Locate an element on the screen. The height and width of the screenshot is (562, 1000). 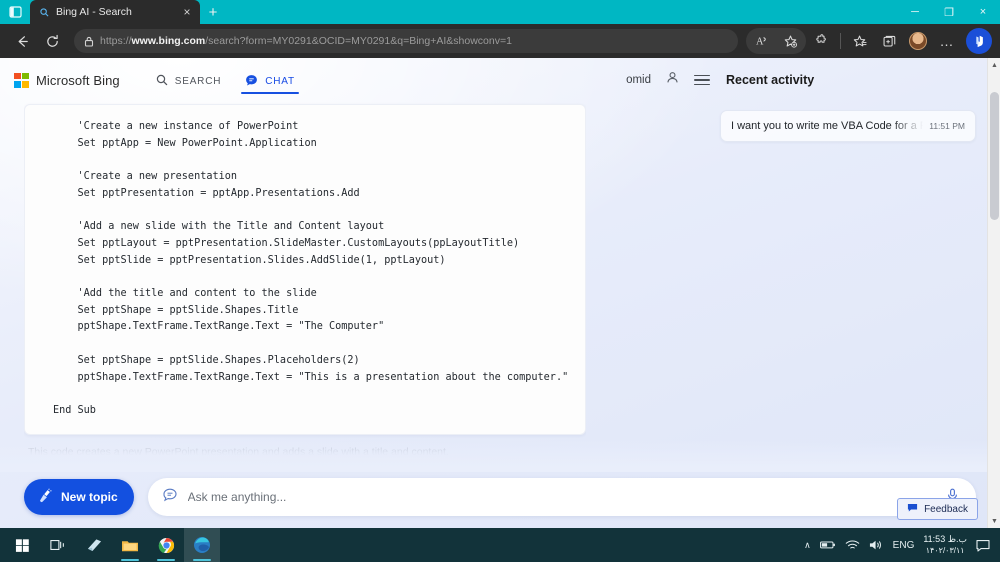
user-name: omid is located at coordinates (638, 80).